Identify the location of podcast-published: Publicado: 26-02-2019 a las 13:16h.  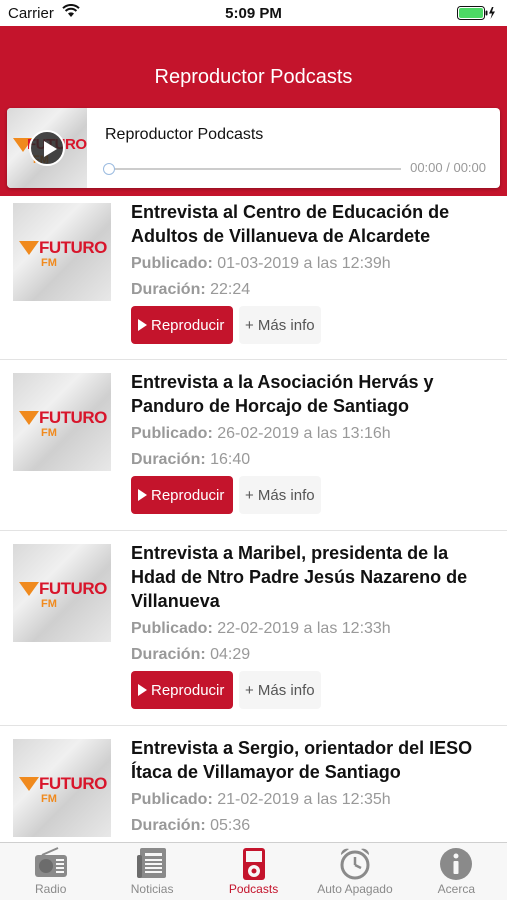
(314, 434).